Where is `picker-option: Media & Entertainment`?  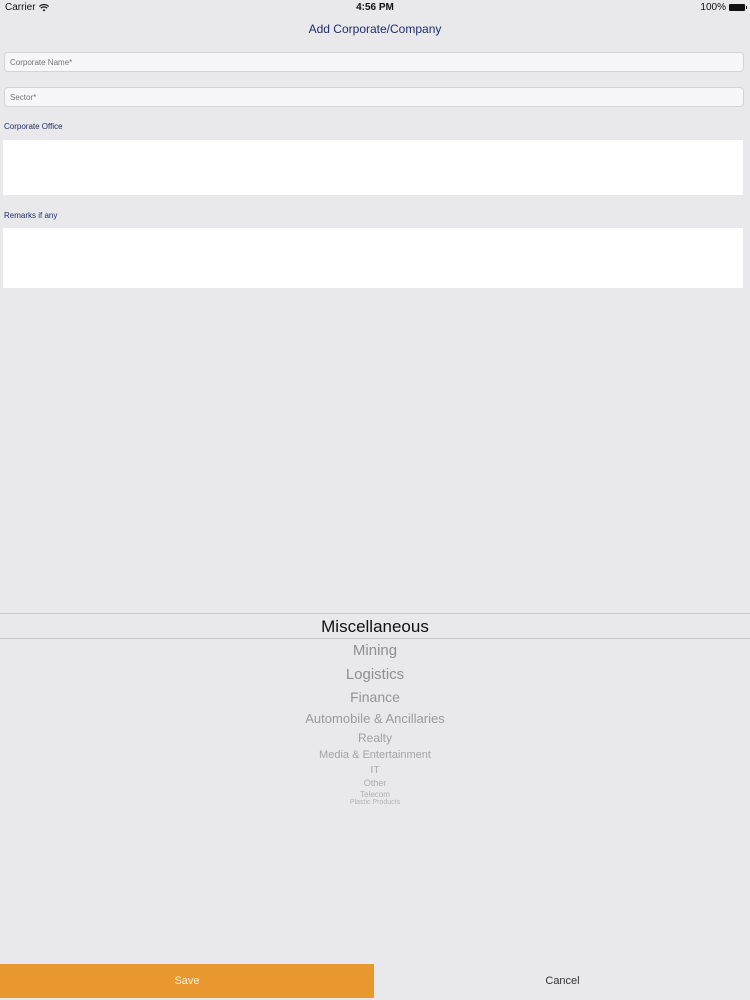 picker-option: Media & Entertainment is located at coordinates (375, 755).